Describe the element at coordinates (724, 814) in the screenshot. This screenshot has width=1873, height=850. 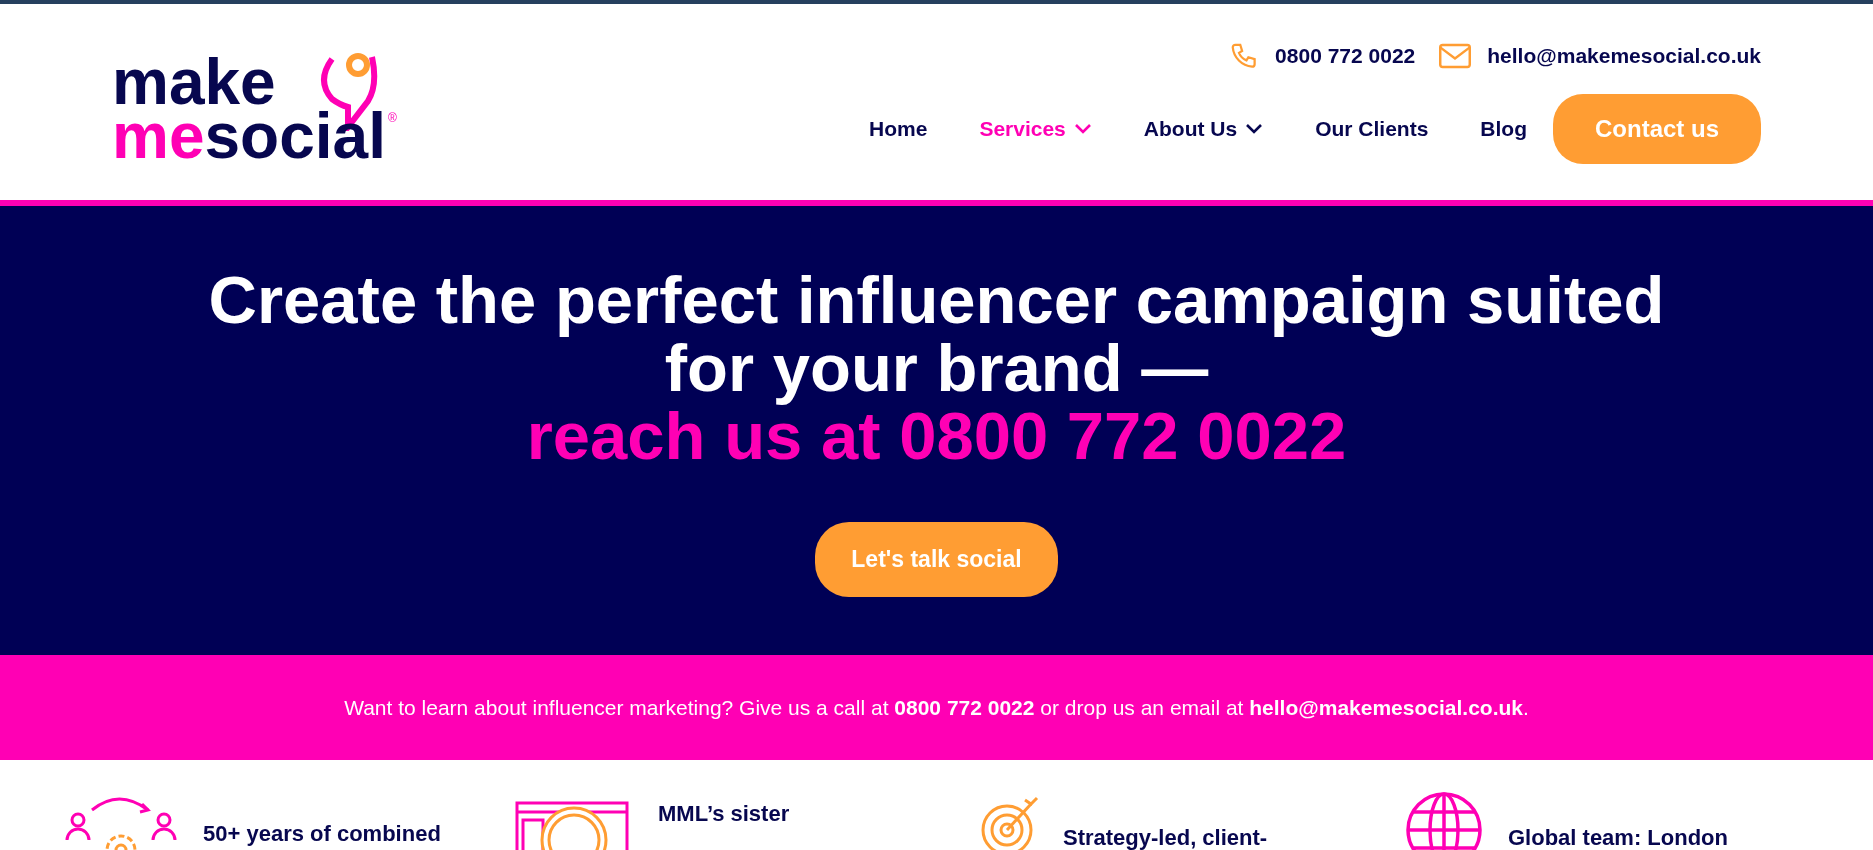
I see `feature-text: MML’s sister` at that location.